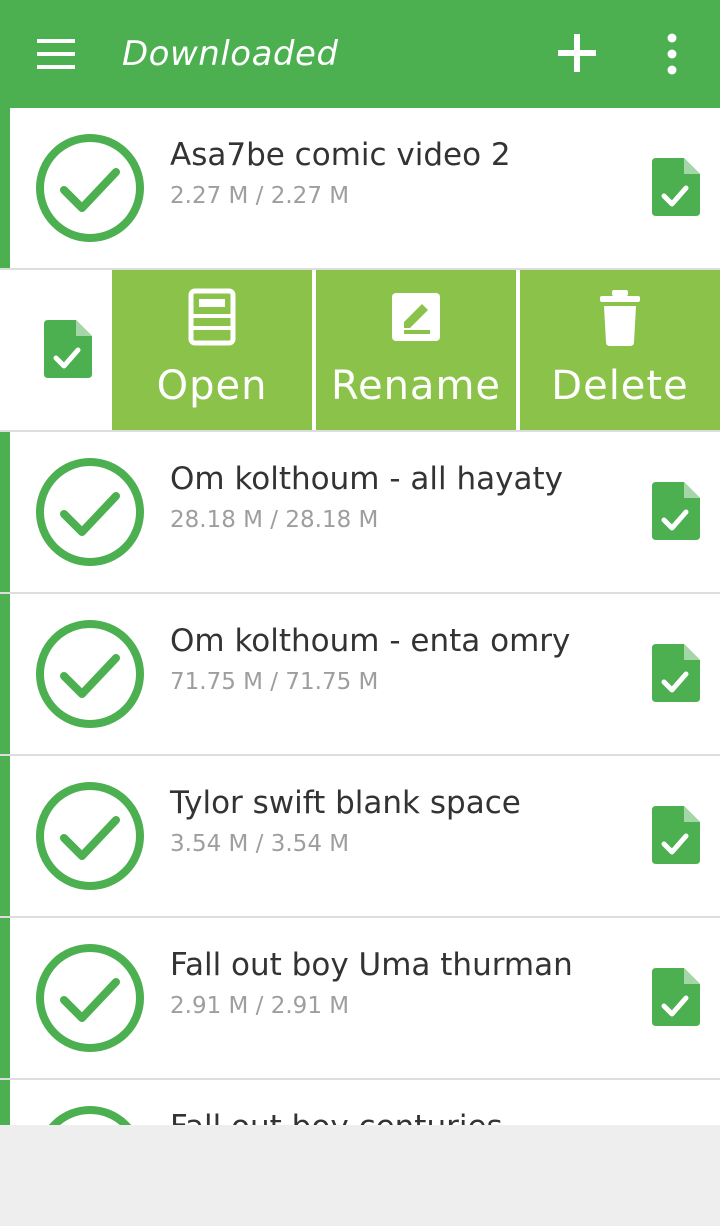 The width and height of the screenshot is (720, 1226). What do you see at coordinates (230, 54) in the screenshot?
I see `page-title: Downloaded` at bounding box center [230, 54].